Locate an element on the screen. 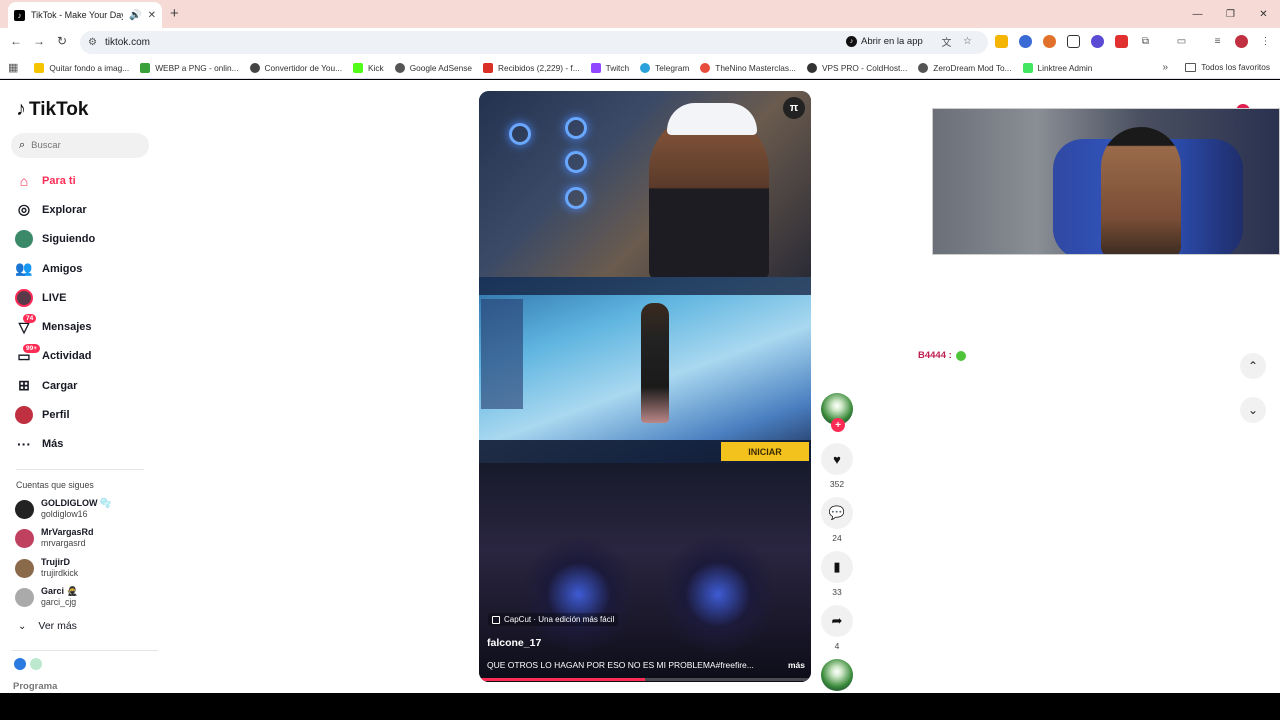 This screenshot has width=1280, height=720. all-bookmarks-button: Todos los favoritos is located at coordinates (1227, 67).